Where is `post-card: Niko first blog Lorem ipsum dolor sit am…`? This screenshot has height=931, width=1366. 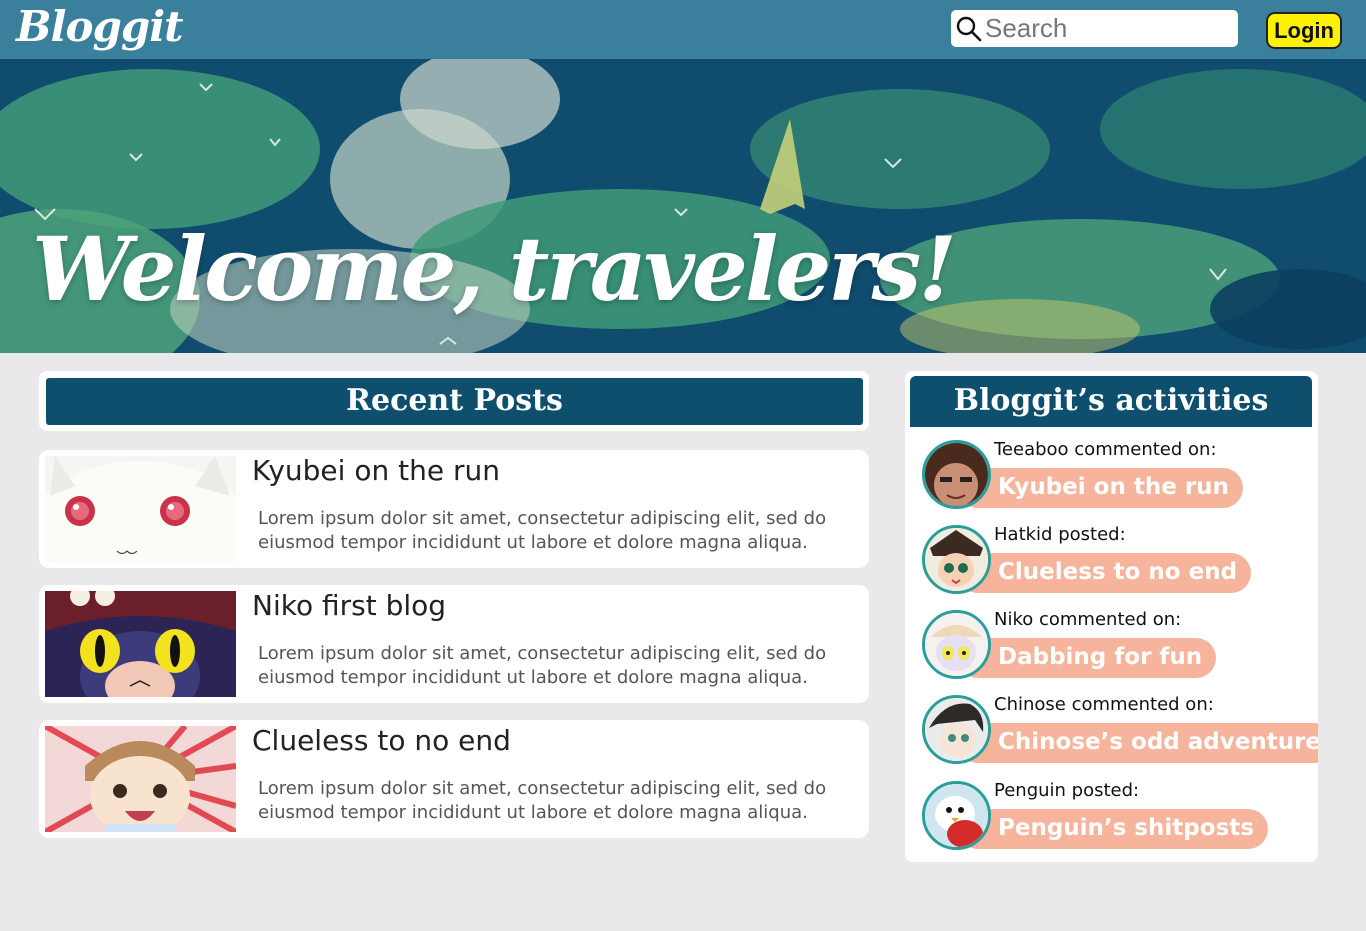
post-card: Niko first blog Lorem ipsum dolor sit am… is located at coordinates (454, 644).